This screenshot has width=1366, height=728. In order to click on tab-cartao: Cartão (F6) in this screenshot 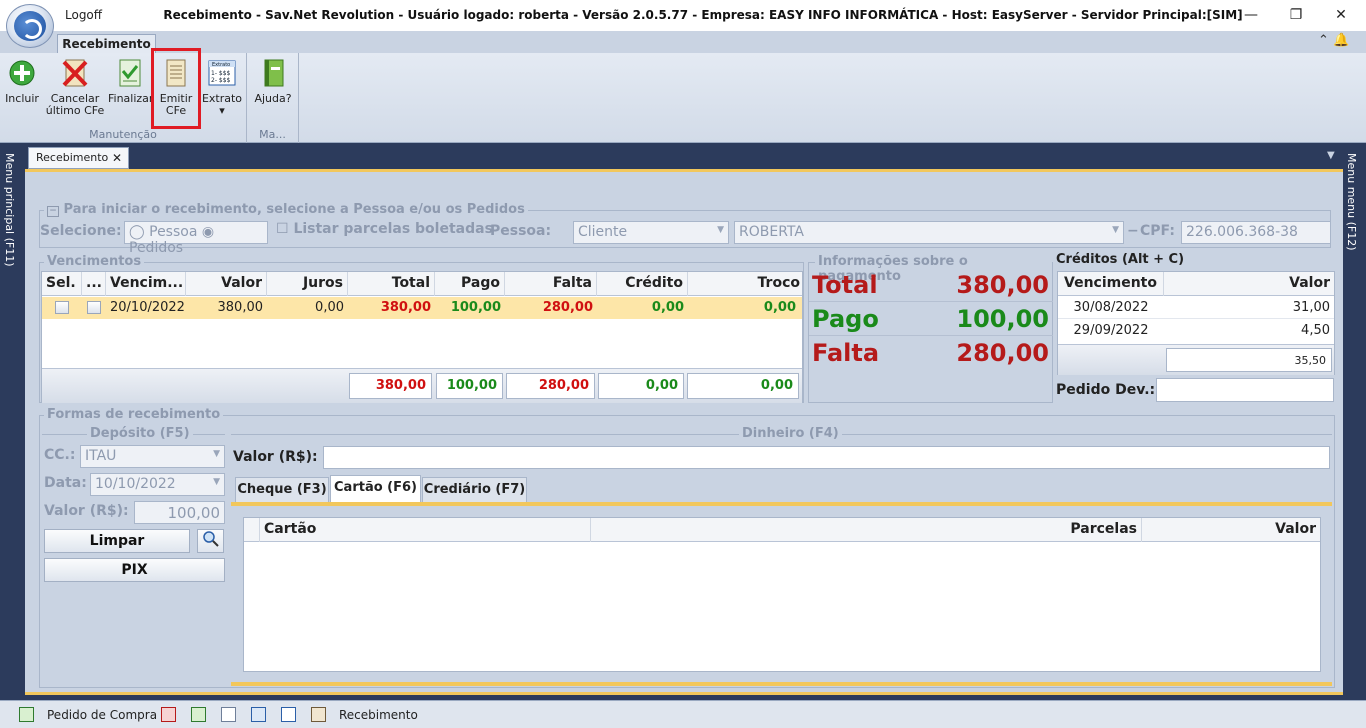, I will do `click(375, 489)`.